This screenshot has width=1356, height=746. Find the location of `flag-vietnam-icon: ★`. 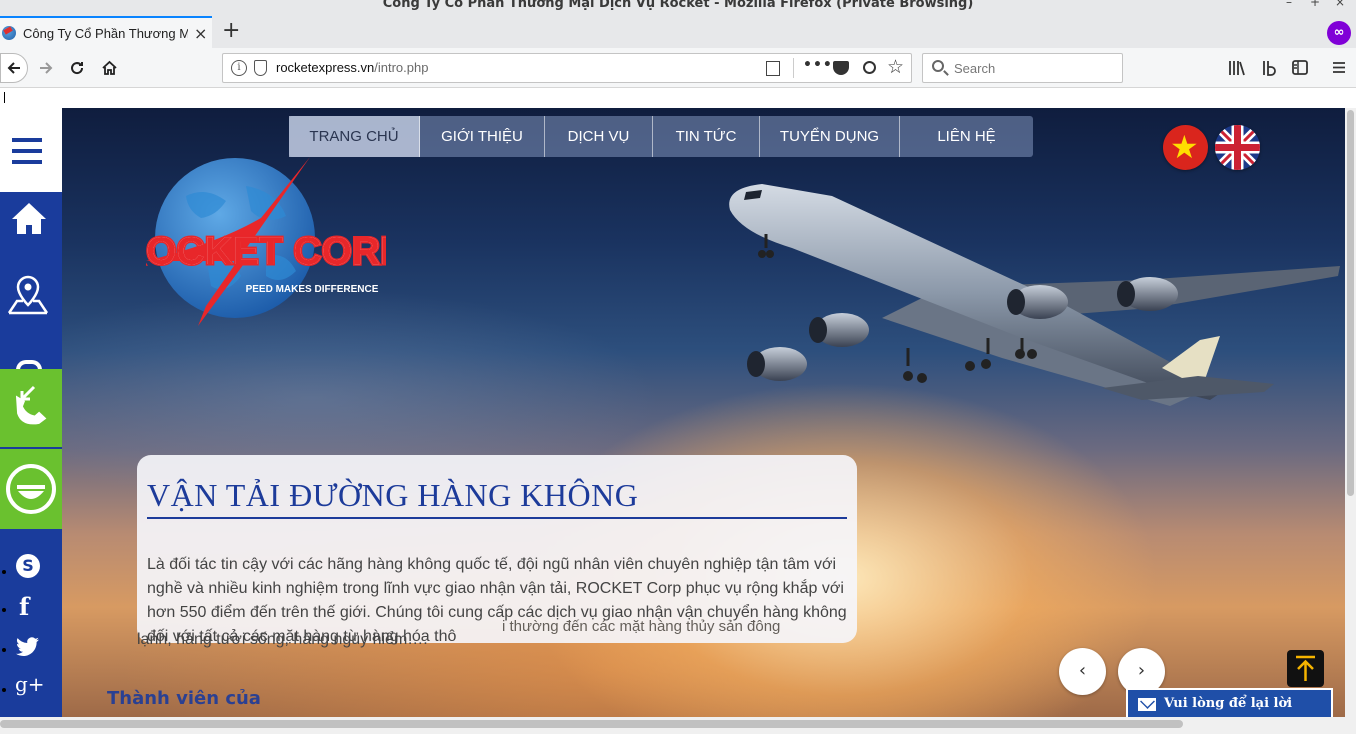

flag-vietnam-icon: ★ is located at coordinates (1185, 147).